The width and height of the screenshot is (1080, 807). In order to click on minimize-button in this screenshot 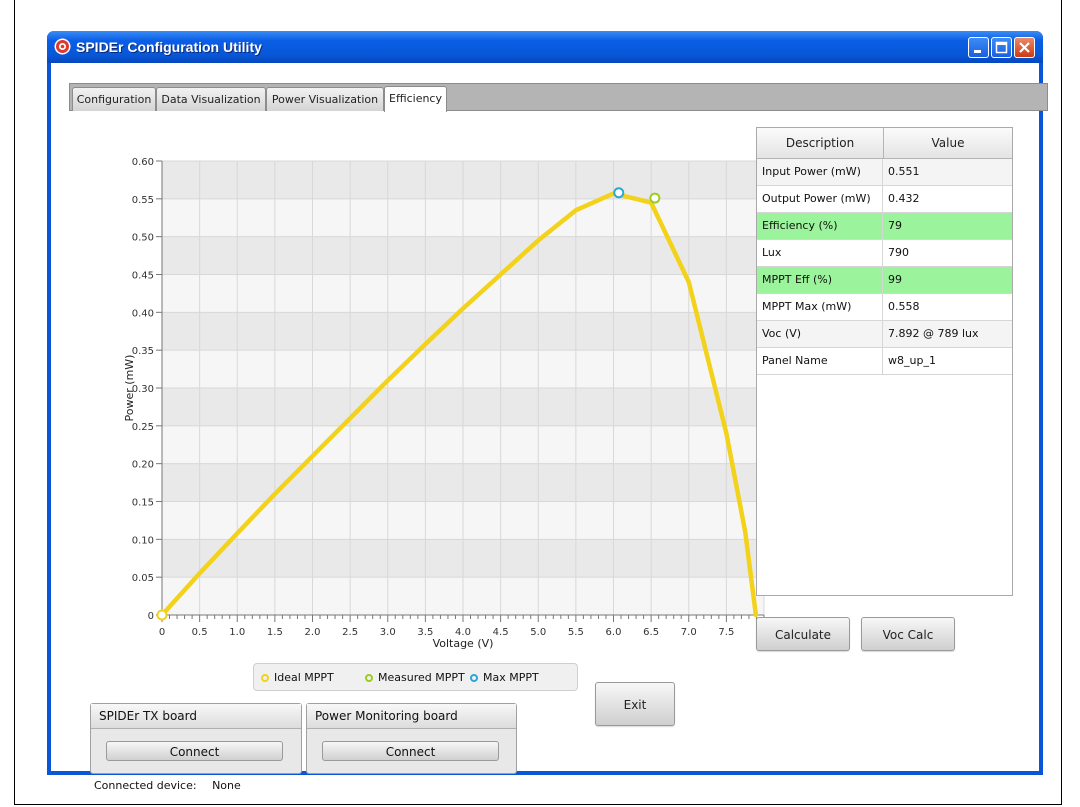, I will do `click(978, 47)`.